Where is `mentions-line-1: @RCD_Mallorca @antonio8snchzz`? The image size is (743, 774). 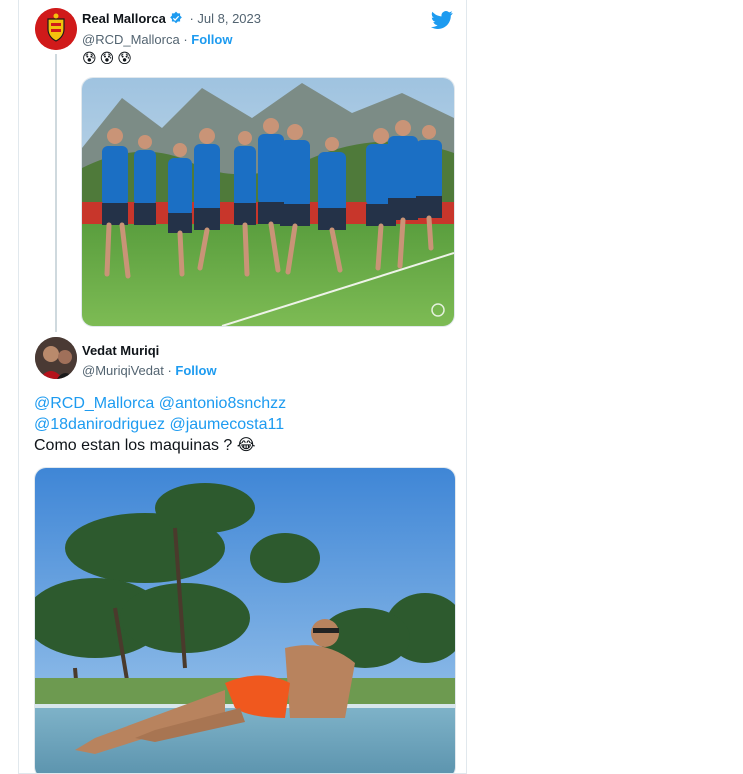 mentions-line-1: @RCD_Mallorca @antonio8snchzz is located at coordinates (244, 403).